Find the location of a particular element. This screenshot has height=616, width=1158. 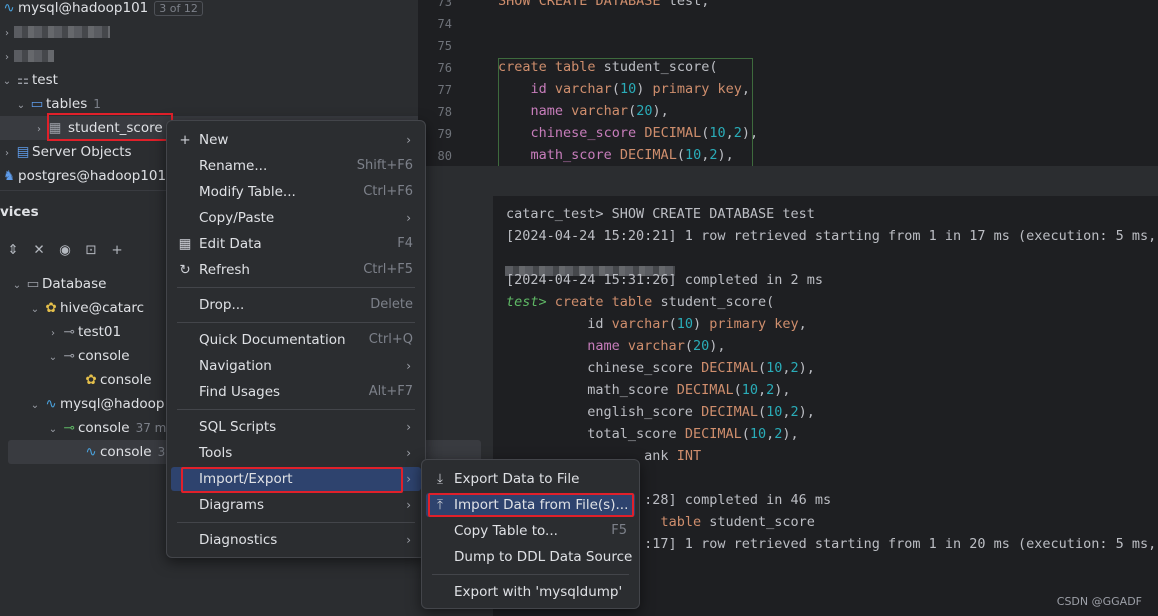

tree-item-blurred-1: › is located at coordinates (55, 32).